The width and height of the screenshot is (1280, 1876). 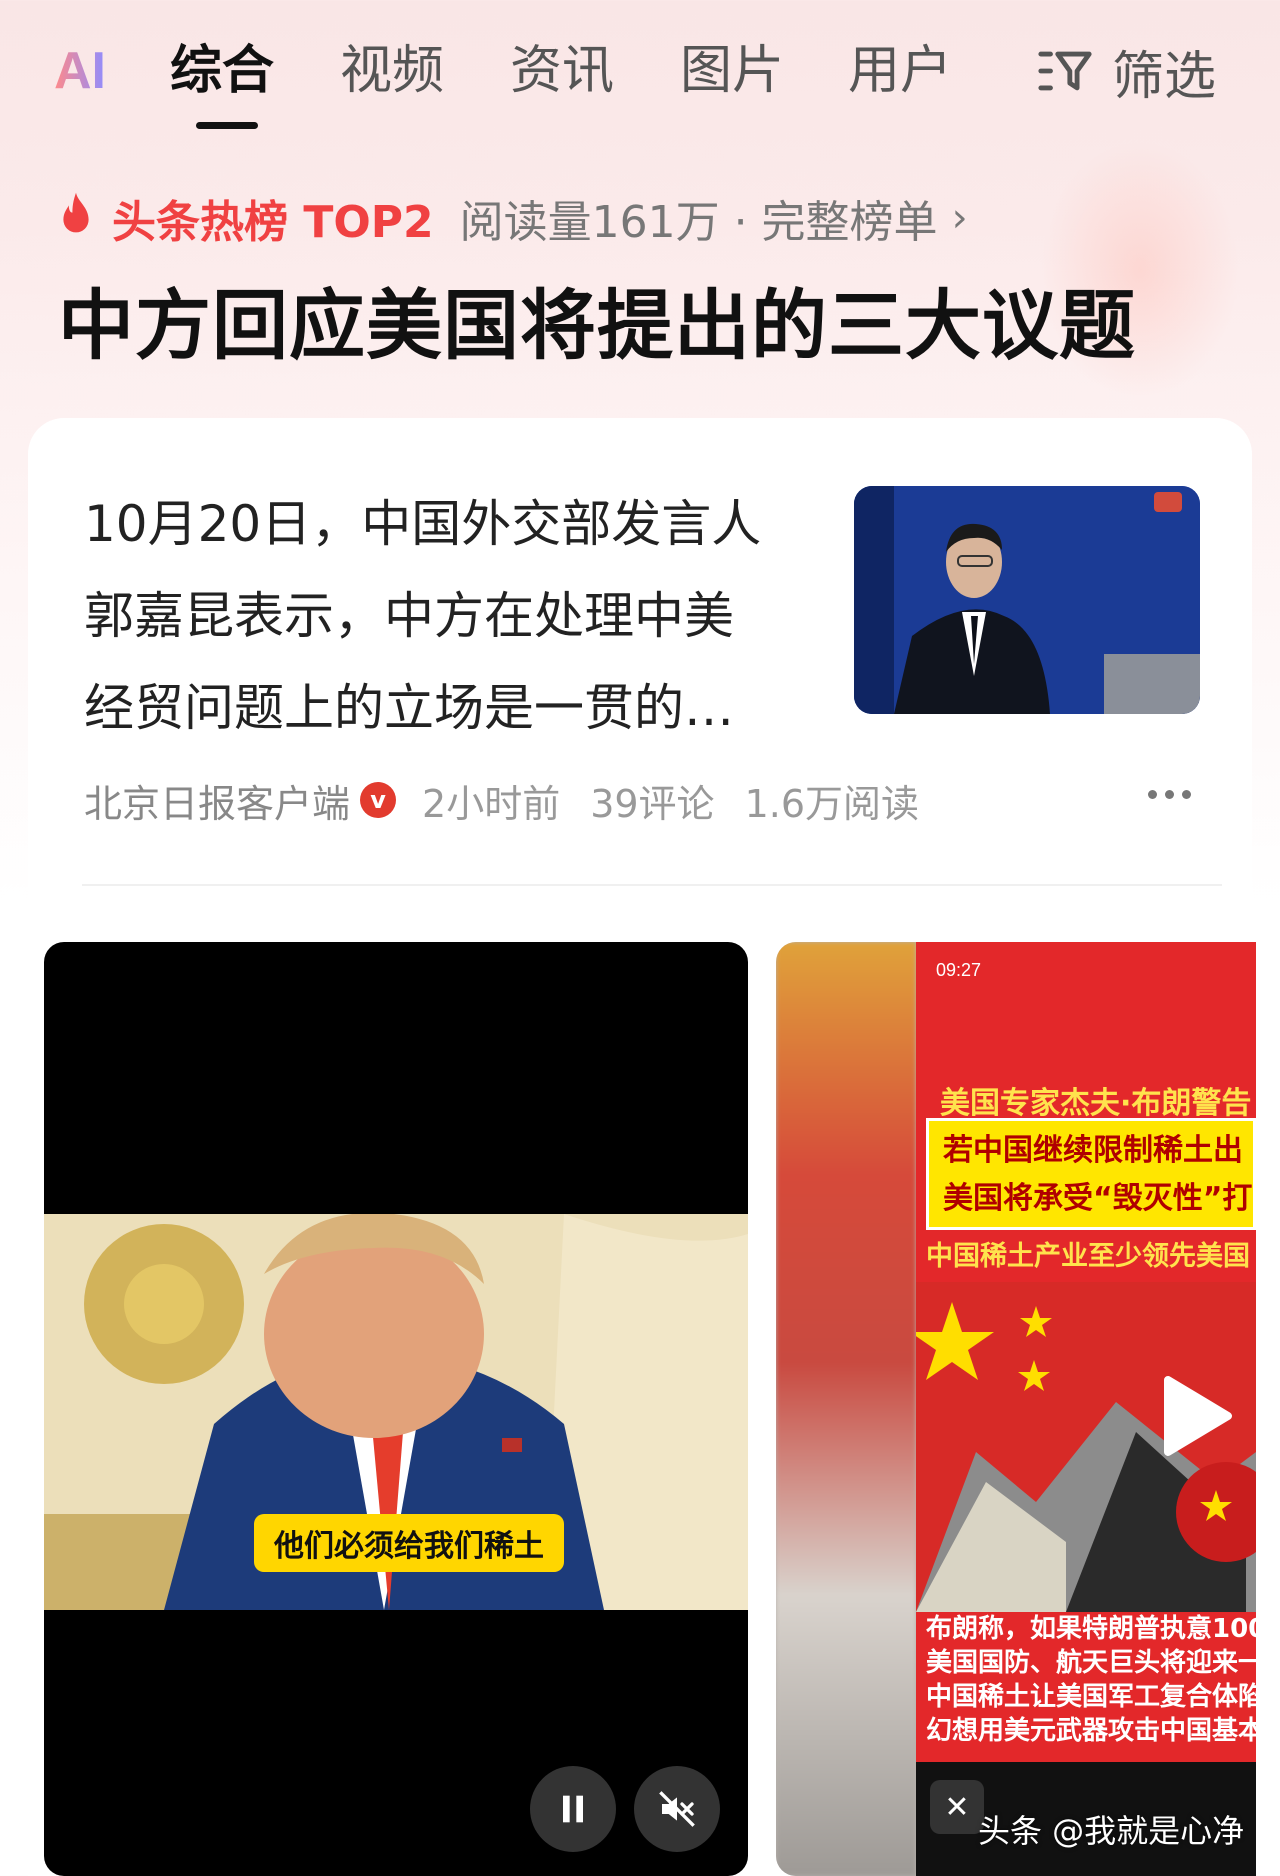 What do you see at coordinates (1111, 1831) in the screenshot?
I see `watermark: 头条 @我就是心净` at bounding box center [1111, 1831].